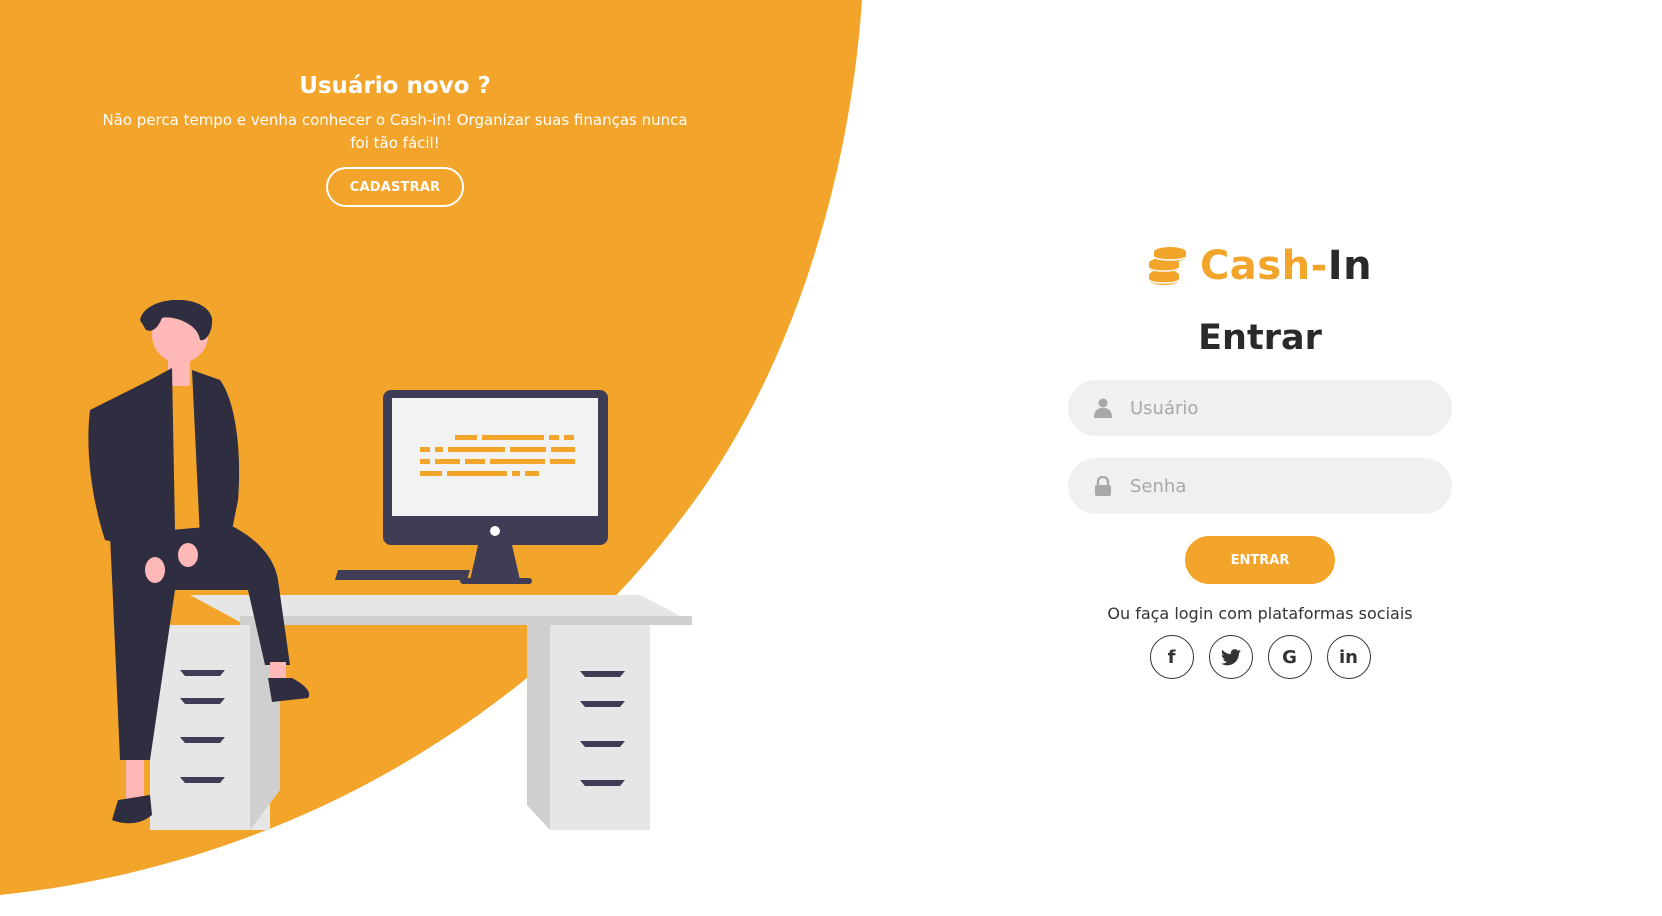  Describe the element at coordinates (1103, 408) in the screenshot. I see `user-icon` at that location.